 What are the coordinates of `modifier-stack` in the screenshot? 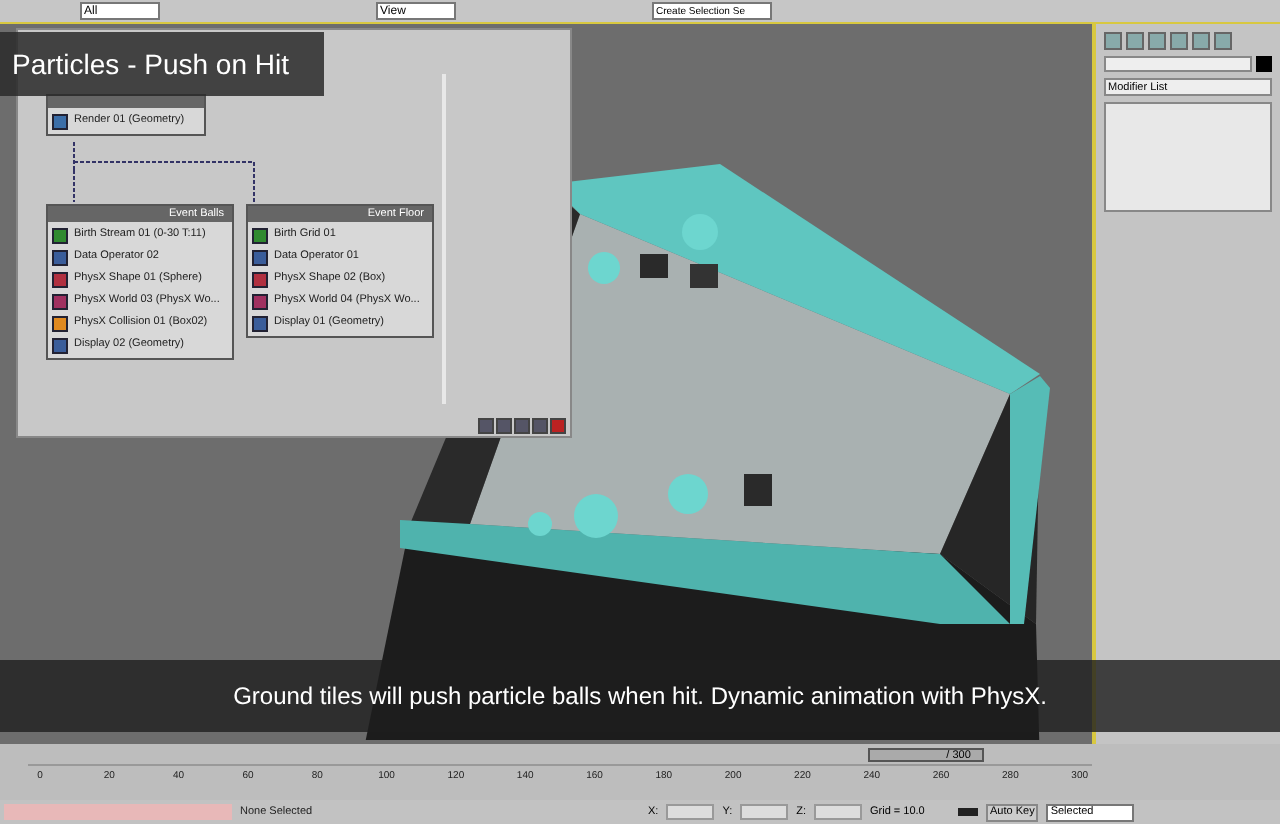 It's located at (1188, 157).